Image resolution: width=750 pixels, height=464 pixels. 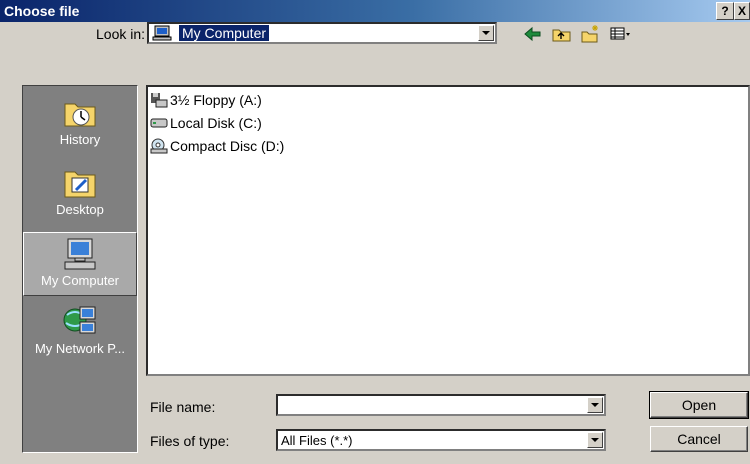 I want to click on file-name-label: File name:, so click(x=183, y=407).